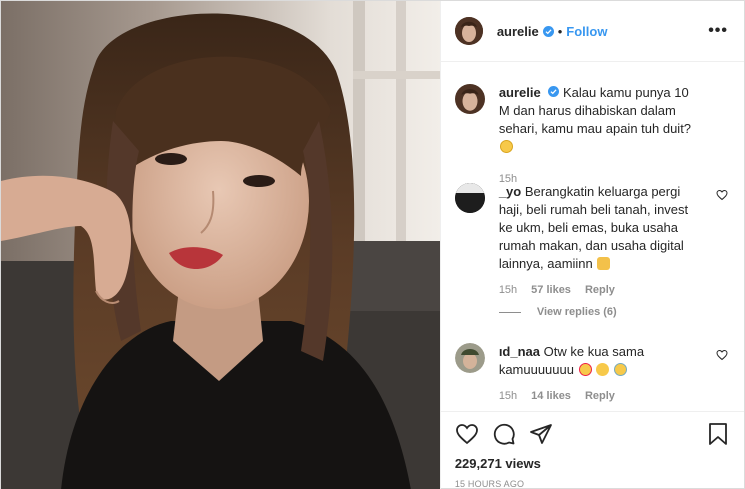  I want to click on comment-likes: 57 likes, so click(551, 290).